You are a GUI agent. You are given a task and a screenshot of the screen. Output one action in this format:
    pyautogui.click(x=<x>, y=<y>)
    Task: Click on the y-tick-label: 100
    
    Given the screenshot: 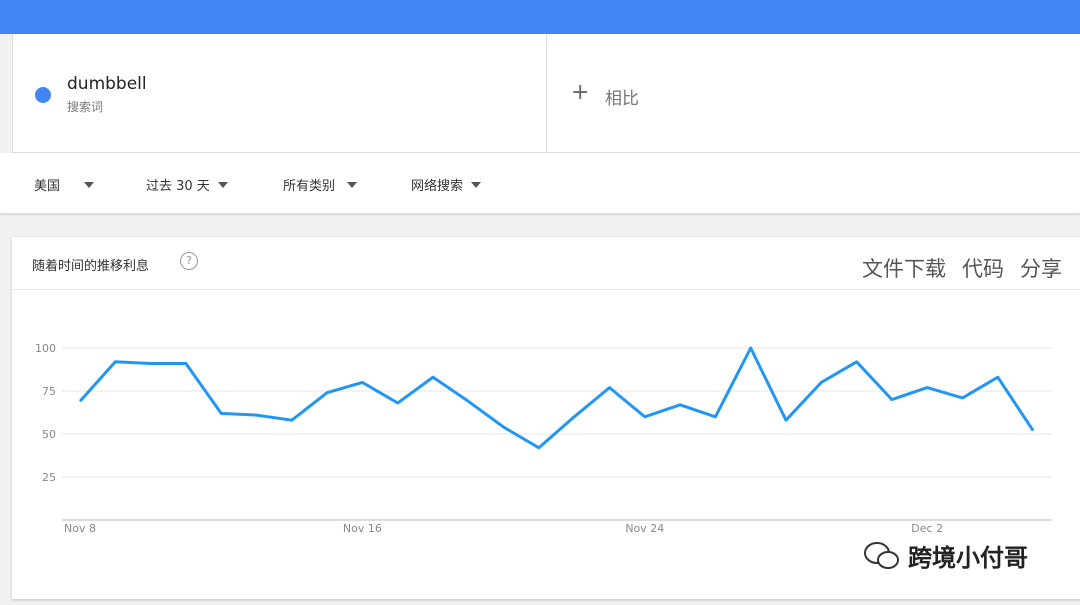 What is the action you would take?
    pyautogui.click(x=45, y=348)
    